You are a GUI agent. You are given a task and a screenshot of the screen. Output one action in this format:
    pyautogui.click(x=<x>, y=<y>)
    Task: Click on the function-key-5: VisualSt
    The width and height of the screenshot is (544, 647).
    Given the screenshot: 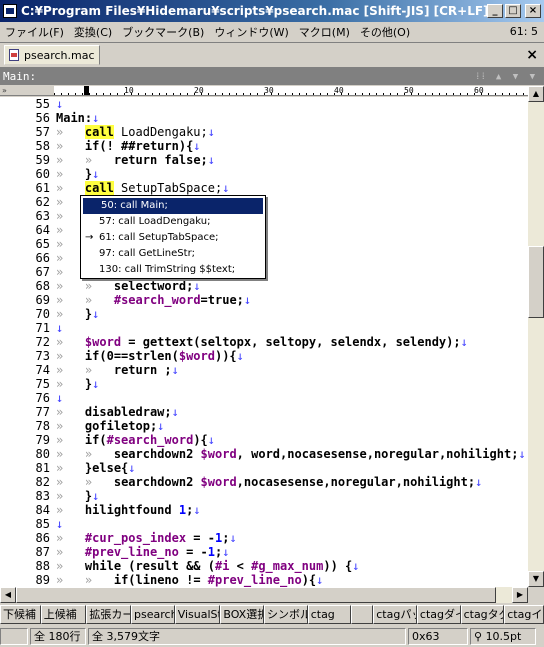 What is the action you would take?
    pyautogui.click(x=197, y=614)
    